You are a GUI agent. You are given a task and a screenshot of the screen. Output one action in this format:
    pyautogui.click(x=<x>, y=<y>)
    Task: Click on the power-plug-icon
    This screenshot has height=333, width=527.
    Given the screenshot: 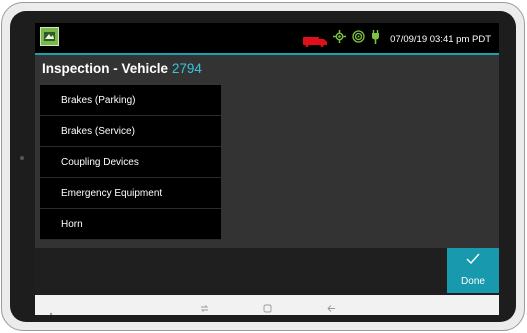 What is the action you would take?
    pyautogui.click(x=375, y=39)
    